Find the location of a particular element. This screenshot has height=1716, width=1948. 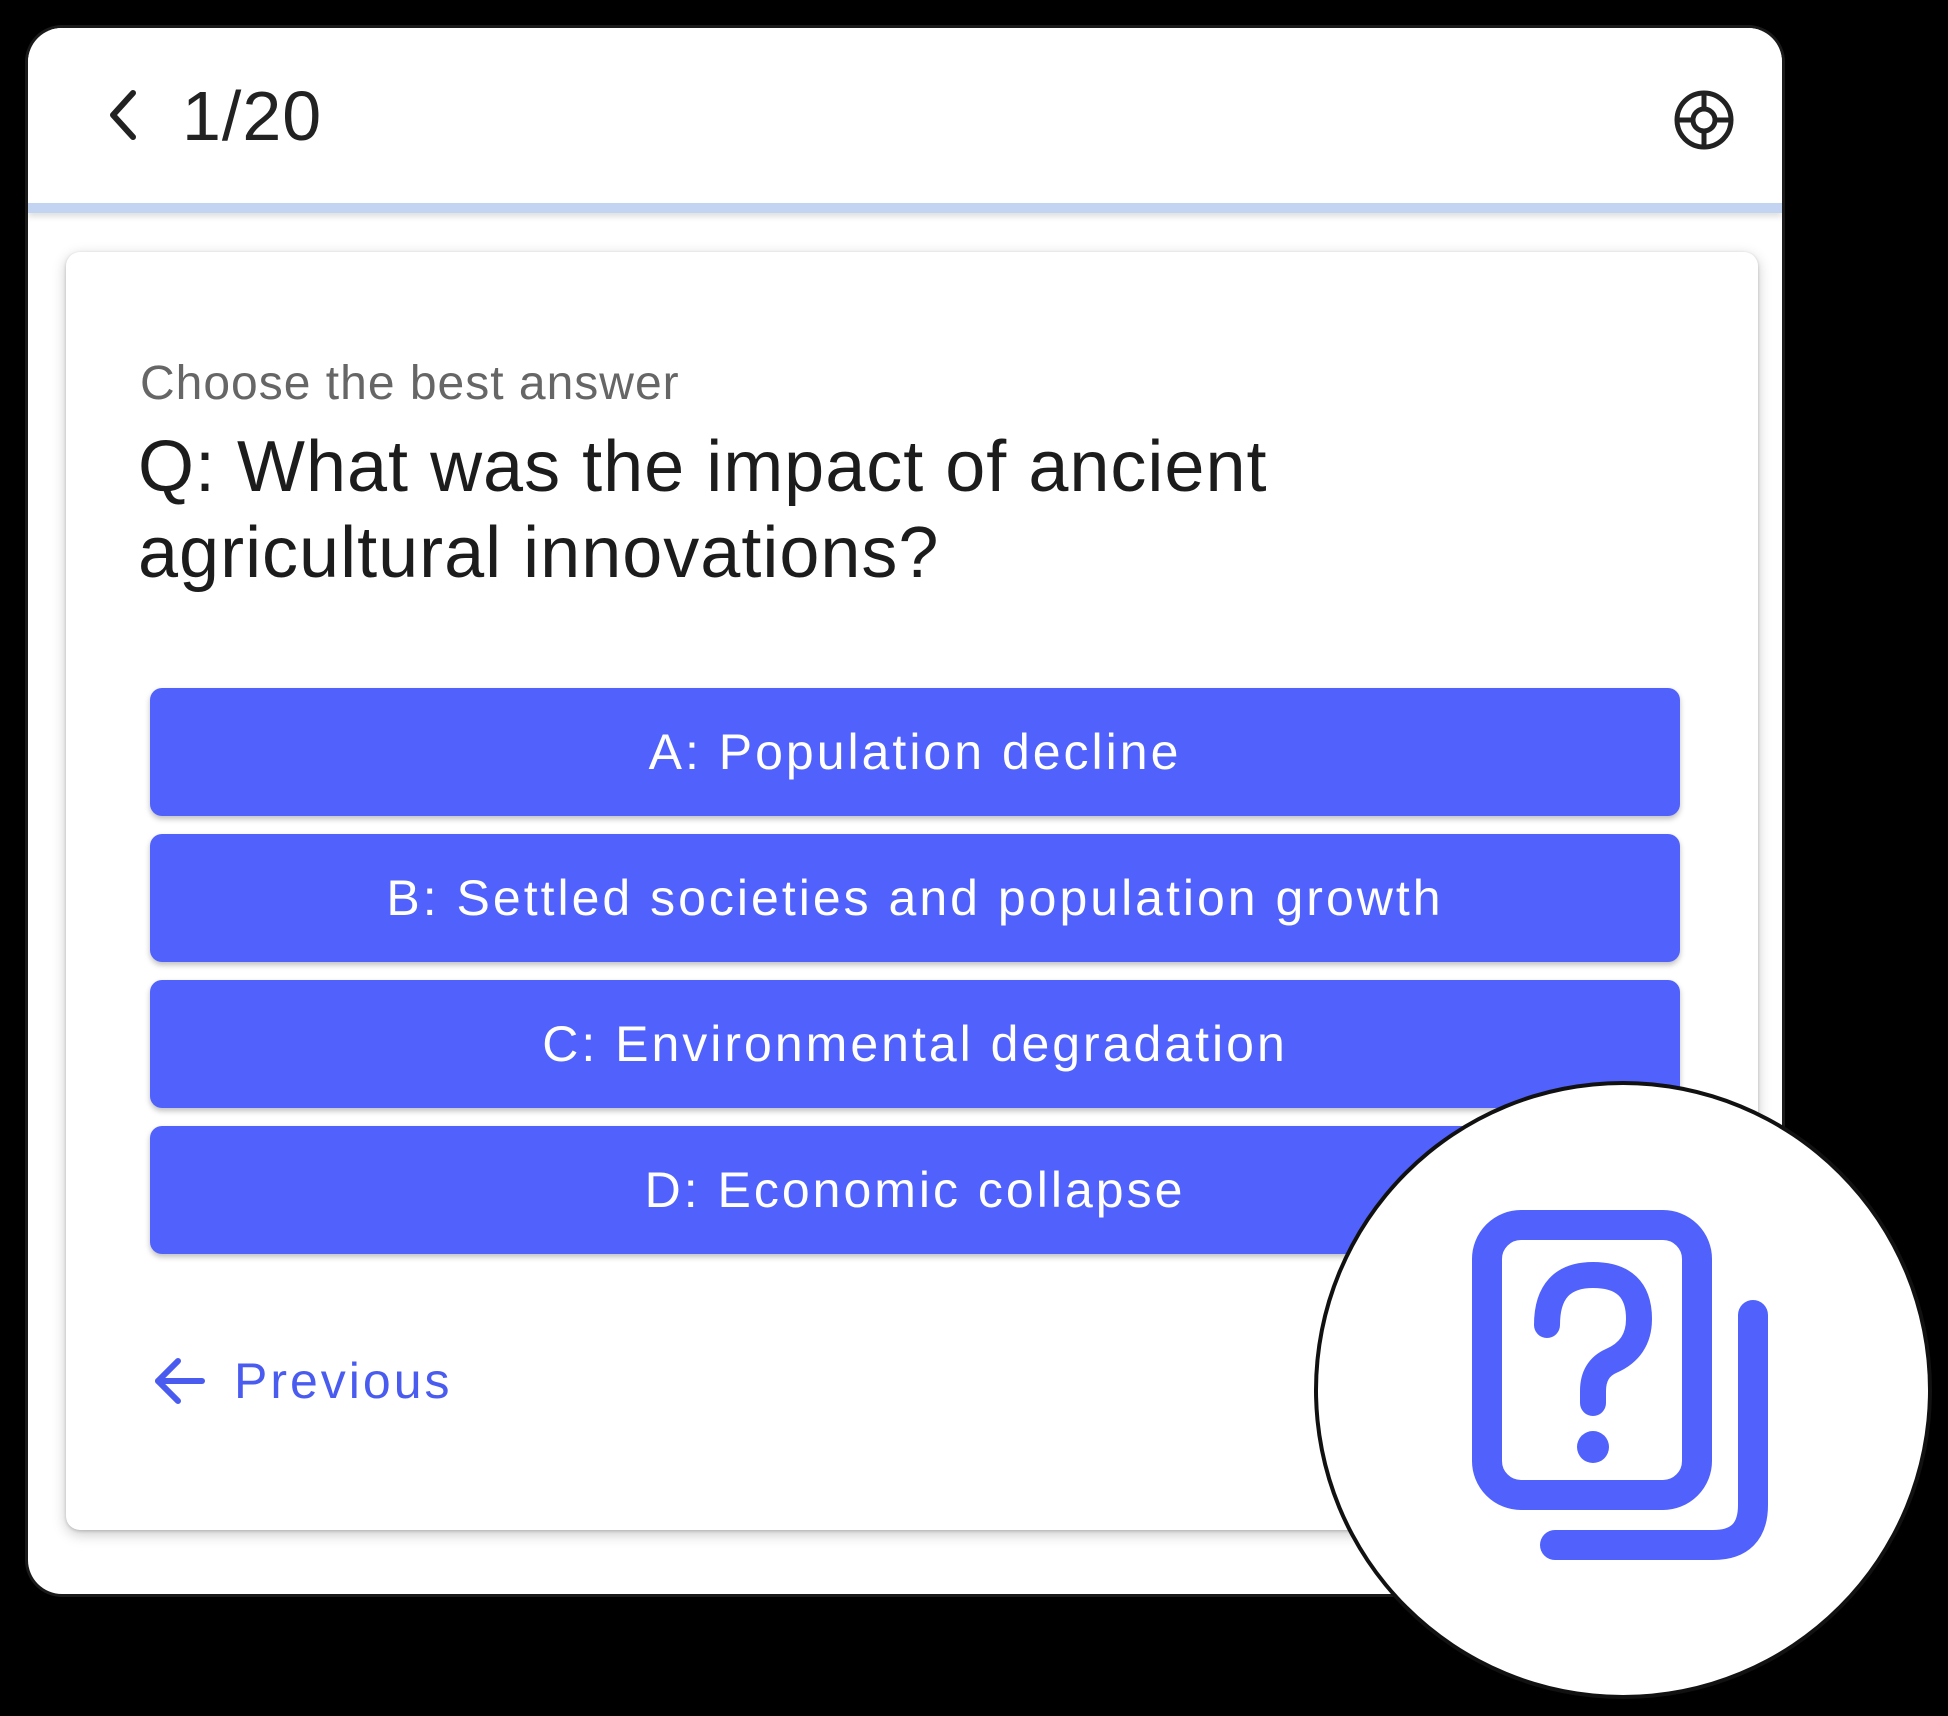

top-bar: 1/20 is located at coordinates (905, 115).